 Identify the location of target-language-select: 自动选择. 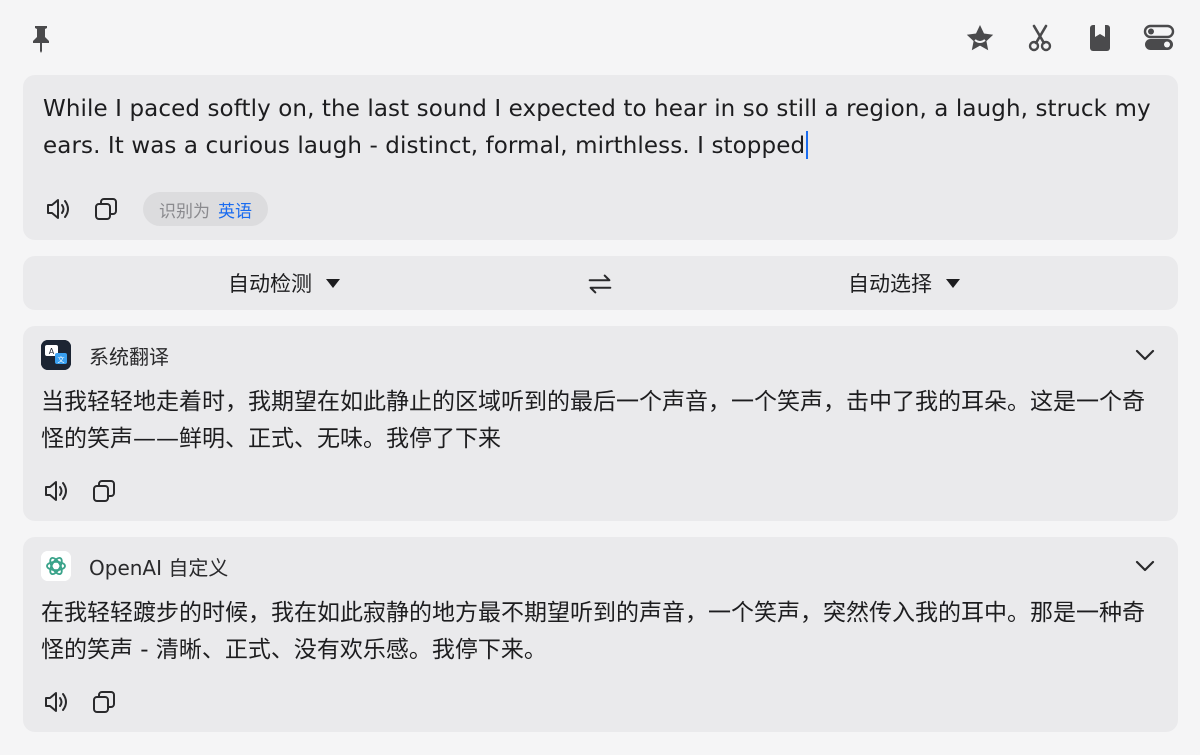
(904, 283).